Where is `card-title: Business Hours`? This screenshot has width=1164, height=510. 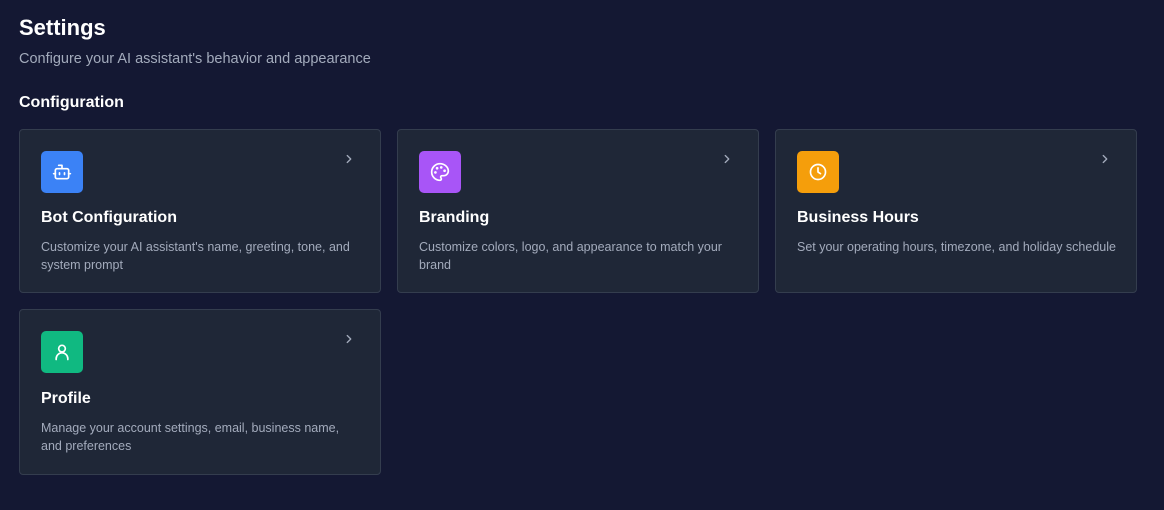 card-title: Business Hours is located at coordinates (858, 217).